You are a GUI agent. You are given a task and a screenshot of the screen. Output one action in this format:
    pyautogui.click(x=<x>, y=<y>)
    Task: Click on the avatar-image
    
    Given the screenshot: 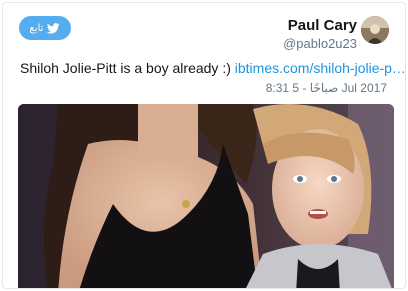 What is the action you would take?
    pyautogui.click(x=375, y=30)
    